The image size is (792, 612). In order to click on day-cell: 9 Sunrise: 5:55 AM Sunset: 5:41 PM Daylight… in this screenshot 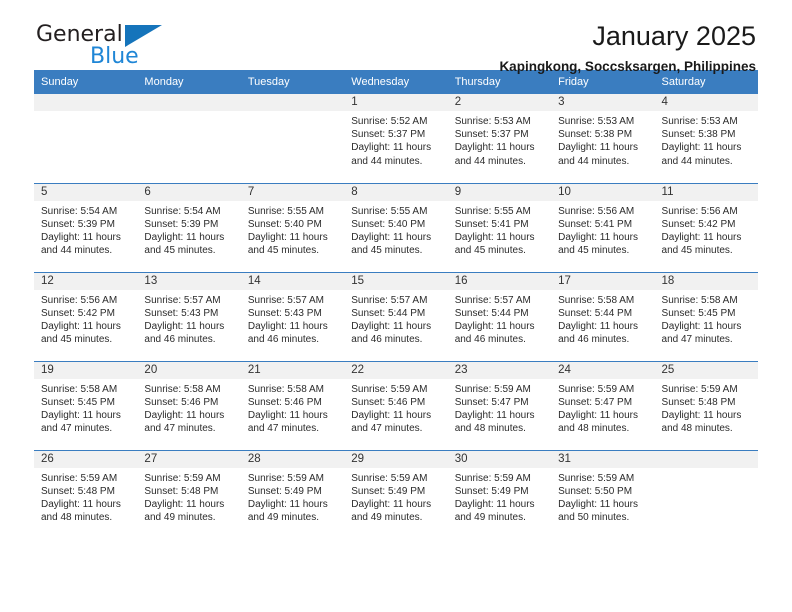, I will do `click(499, 227)`.